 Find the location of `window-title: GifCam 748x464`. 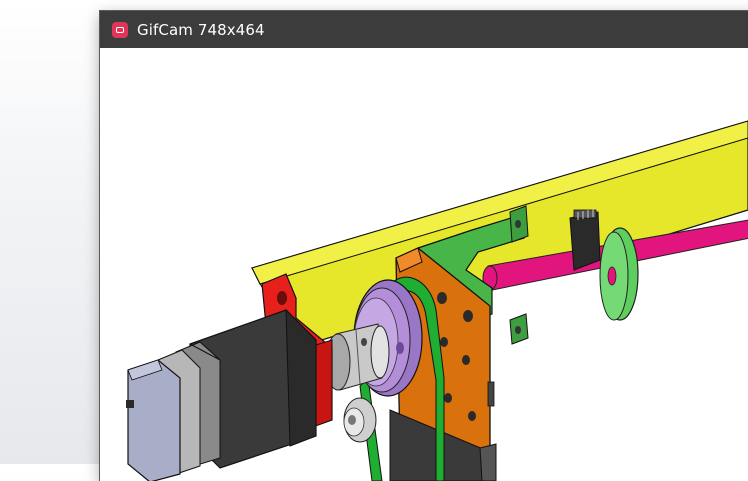

window-title: GifCam 748x464 is located at coordinates (201, 29).